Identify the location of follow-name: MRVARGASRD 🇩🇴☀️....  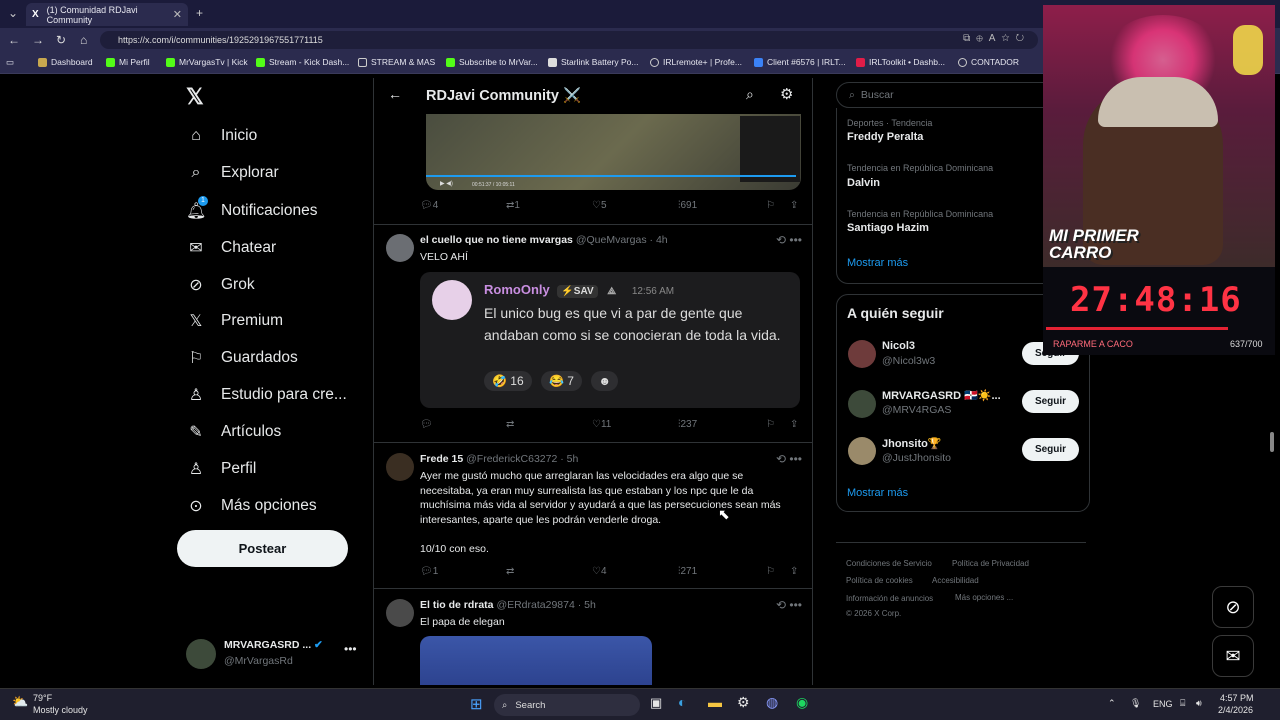
(941, 395).